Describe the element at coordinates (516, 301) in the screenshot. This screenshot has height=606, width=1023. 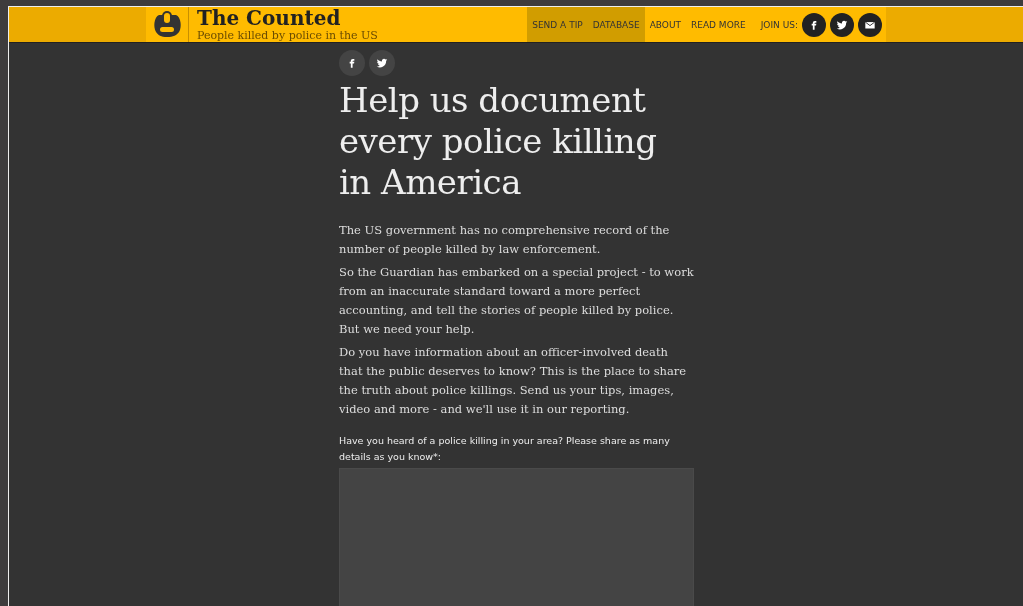
I see `body-paragraph: So the Guardian has embarked on a special project - to work from an inaccurate standard toward a more perfect accounting, and tell the stories of people killed by police. But we need your help.` at that location.